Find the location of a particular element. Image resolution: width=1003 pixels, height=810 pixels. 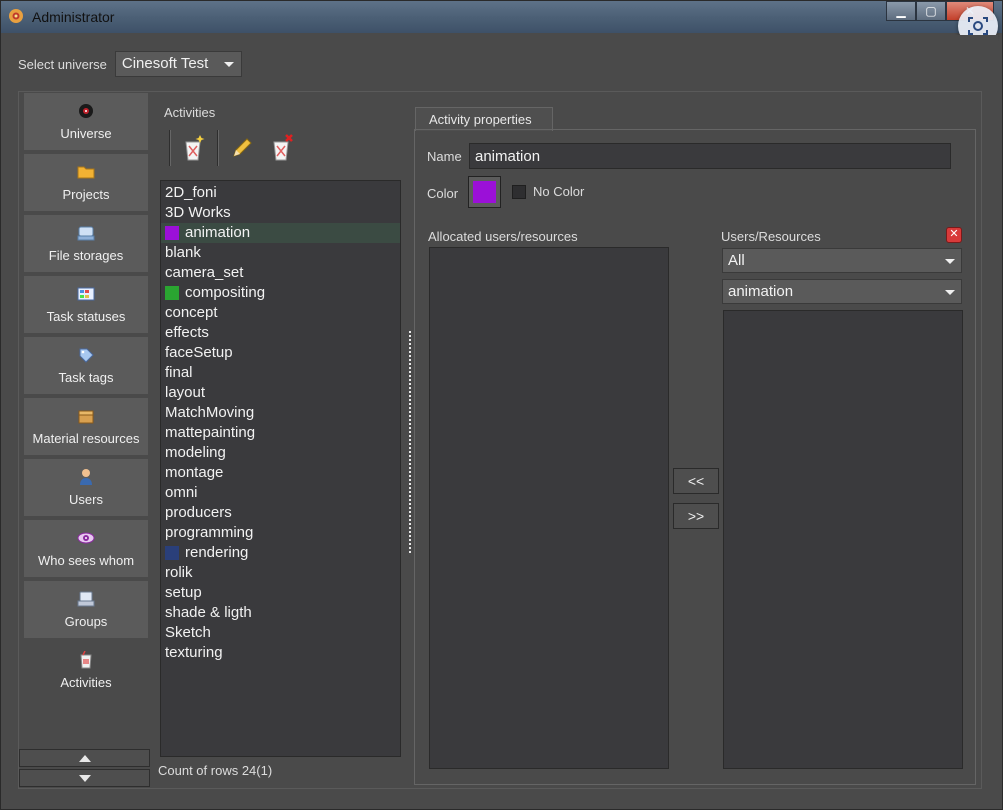

list-item: setup is located at coordinates (280, 593).